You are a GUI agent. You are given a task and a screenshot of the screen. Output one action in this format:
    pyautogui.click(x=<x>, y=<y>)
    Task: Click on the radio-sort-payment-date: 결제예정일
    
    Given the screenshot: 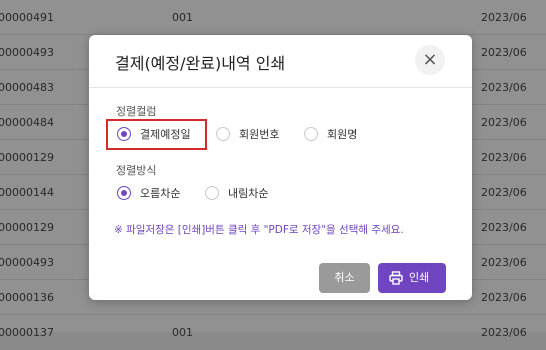 What is the action you would take?
    pyautogui.click(x=161, y=135)
    